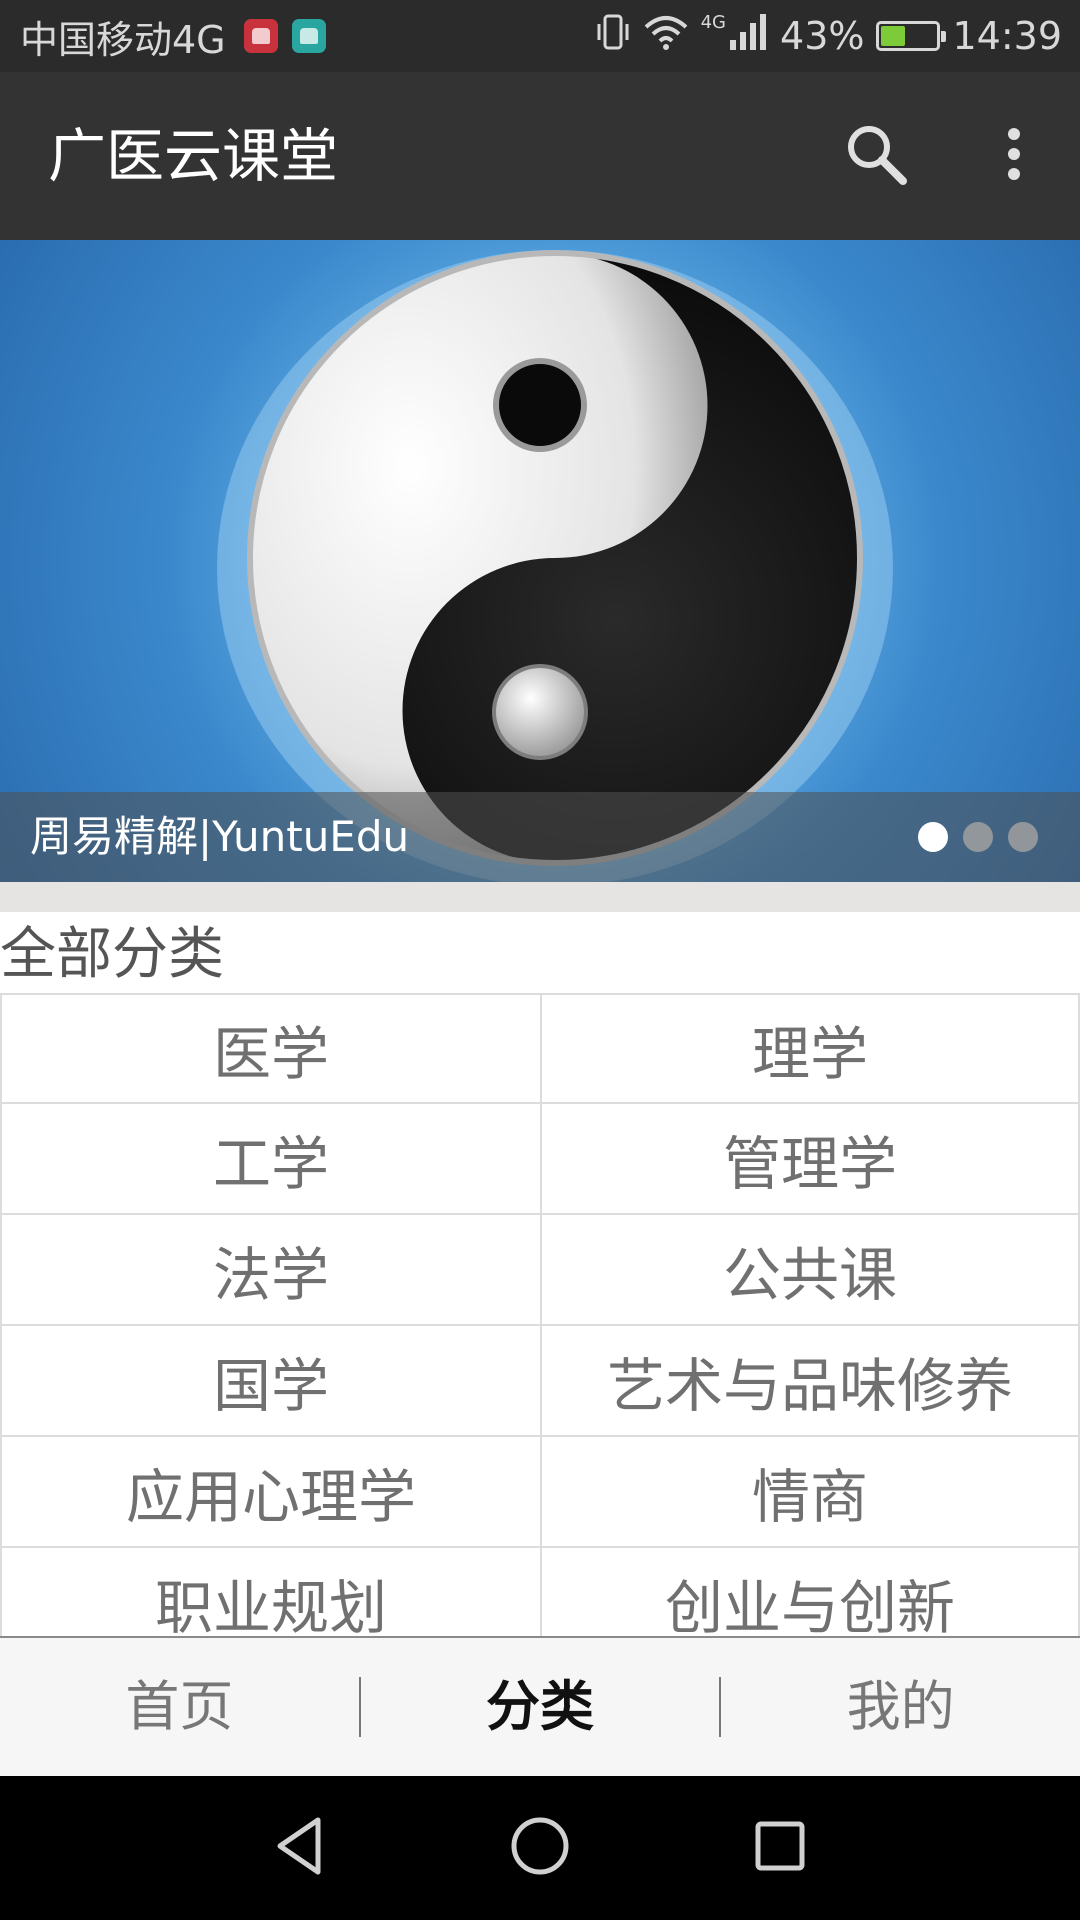 The height and width of the screenshot is (1920, 1080). Describe the element at coordinates (540, 897) in the screenshot. I see `section-divider` at that location.